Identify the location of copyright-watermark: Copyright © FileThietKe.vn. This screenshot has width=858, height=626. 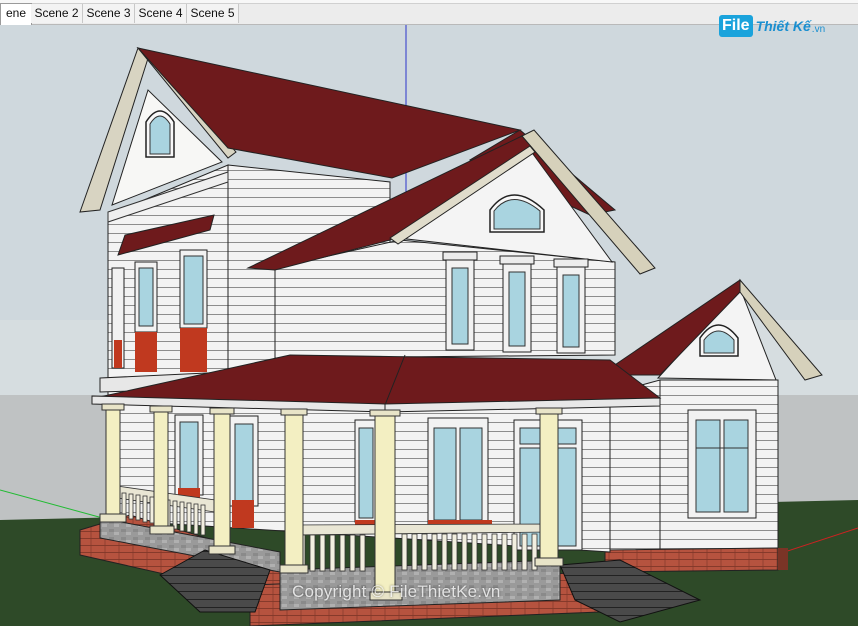
(396, 591).